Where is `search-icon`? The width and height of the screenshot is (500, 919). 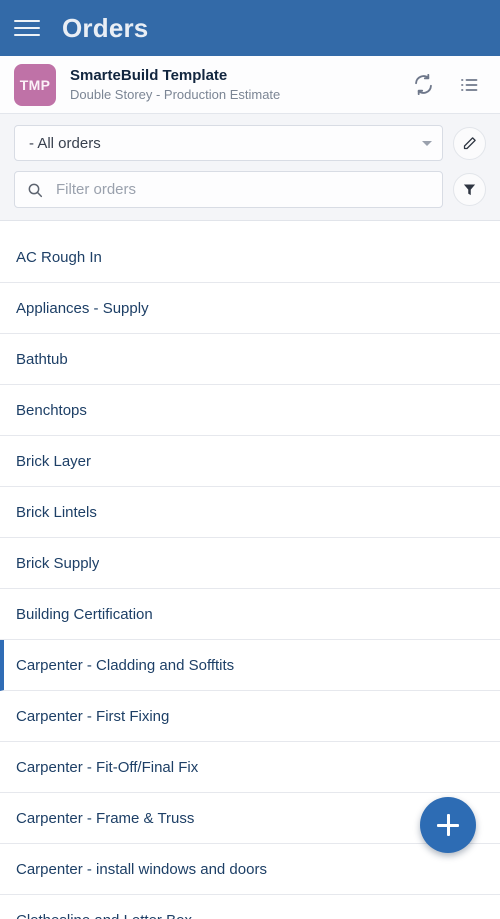 search-icon is located at coordinates (35, 190).